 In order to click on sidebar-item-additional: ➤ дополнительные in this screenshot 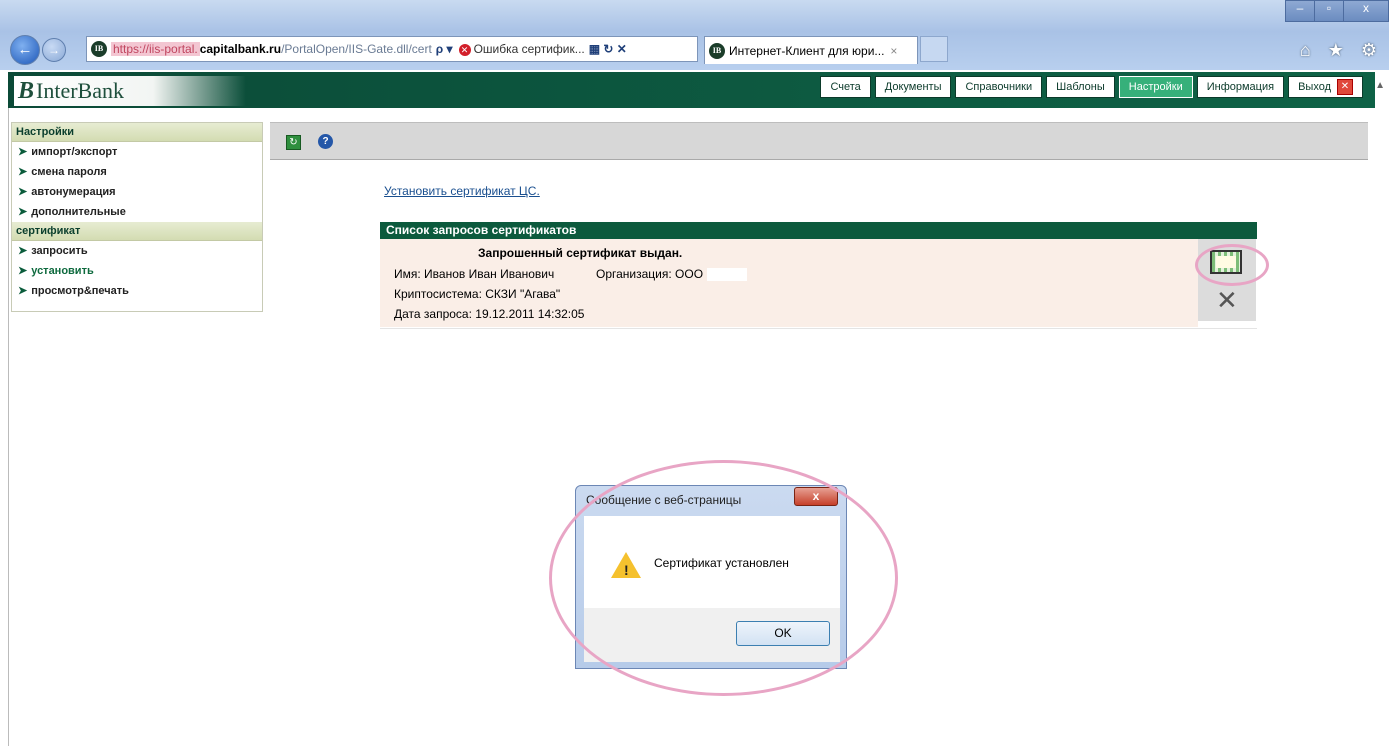, I will do `click(137, 212)`.